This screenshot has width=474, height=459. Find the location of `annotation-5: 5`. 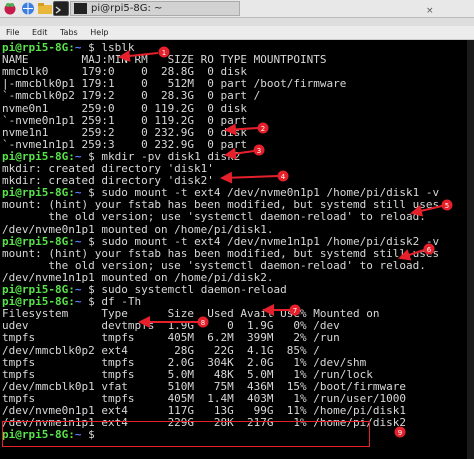

annotation-5: 5 is located at coordinates (431, 208).